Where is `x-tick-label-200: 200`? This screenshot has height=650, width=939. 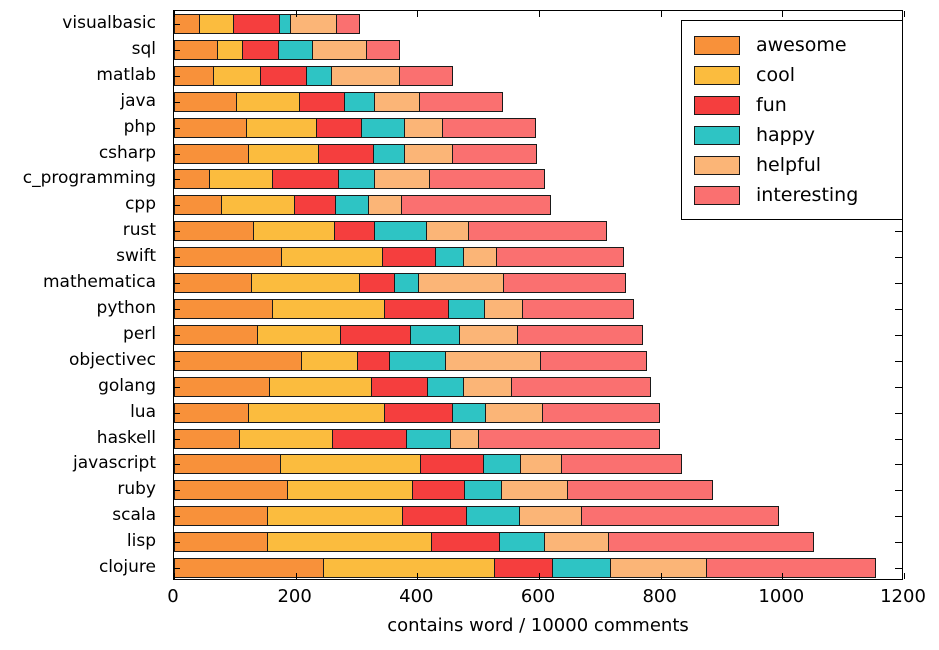
x-tick-label-200: 200 is located at coordinates (294, 596).